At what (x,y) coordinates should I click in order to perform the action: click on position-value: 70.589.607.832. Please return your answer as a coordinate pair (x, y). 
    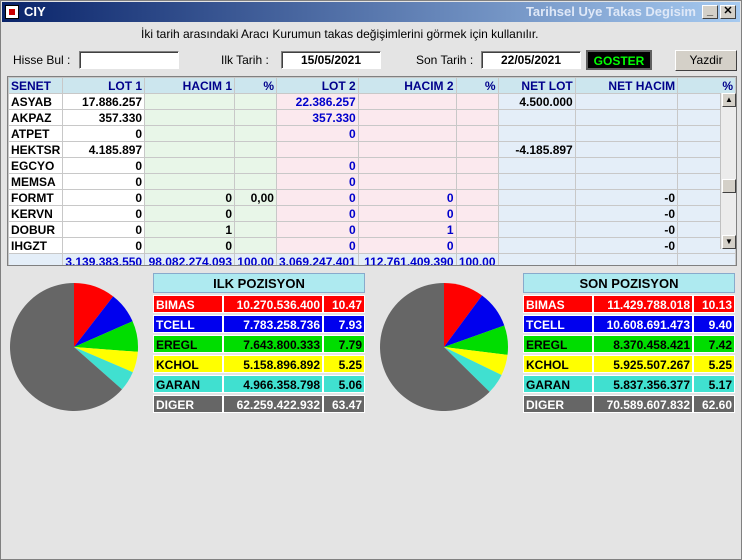
    Looking at the image, I should click on (643, 404).